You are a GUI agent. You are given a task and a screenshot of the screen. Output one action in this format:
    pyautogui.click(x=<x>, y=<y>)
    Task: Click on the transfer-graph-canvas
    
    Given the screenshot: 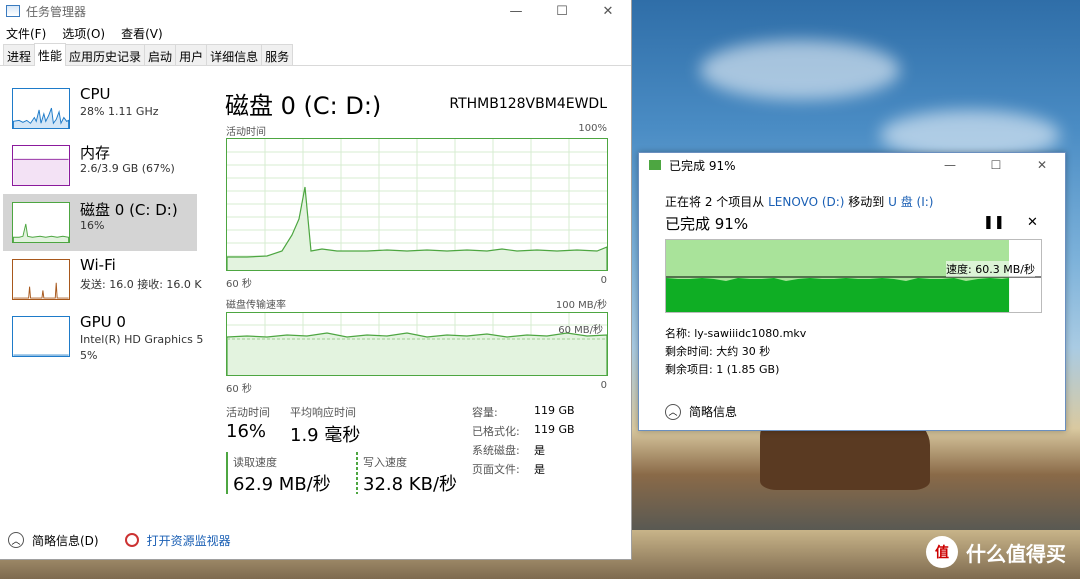 What is the action you would take?
    pyautogui.click(x=417, y=344)
    